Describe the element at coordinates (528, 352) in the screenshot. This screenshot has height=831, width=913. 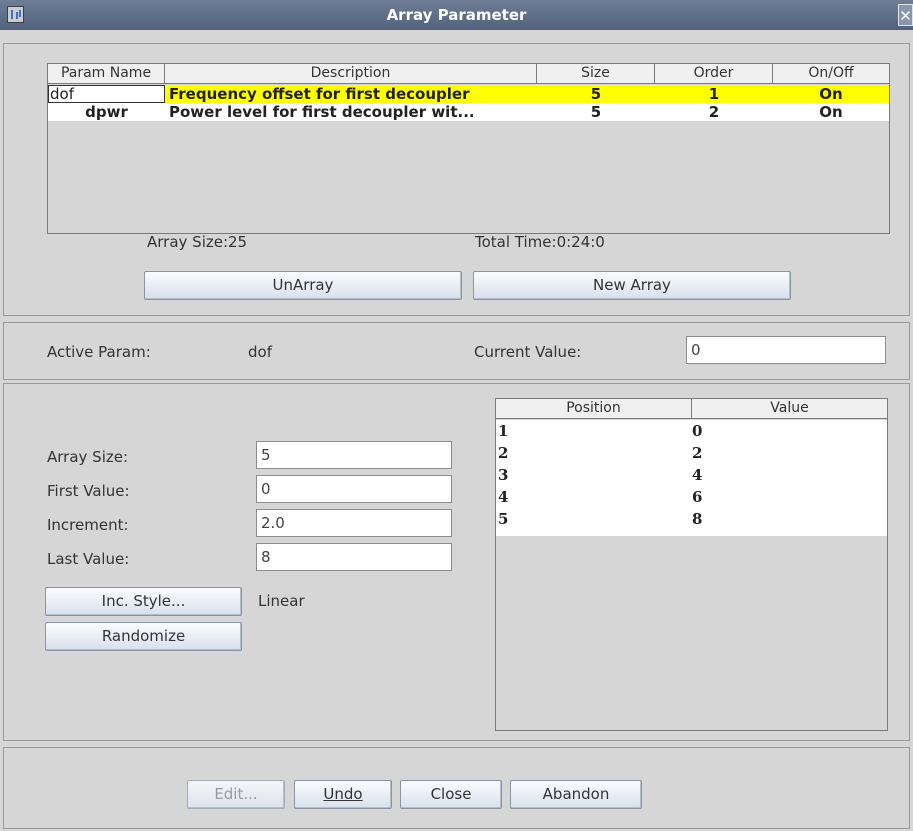
I see `current-value-label: Current Value:` at that location.